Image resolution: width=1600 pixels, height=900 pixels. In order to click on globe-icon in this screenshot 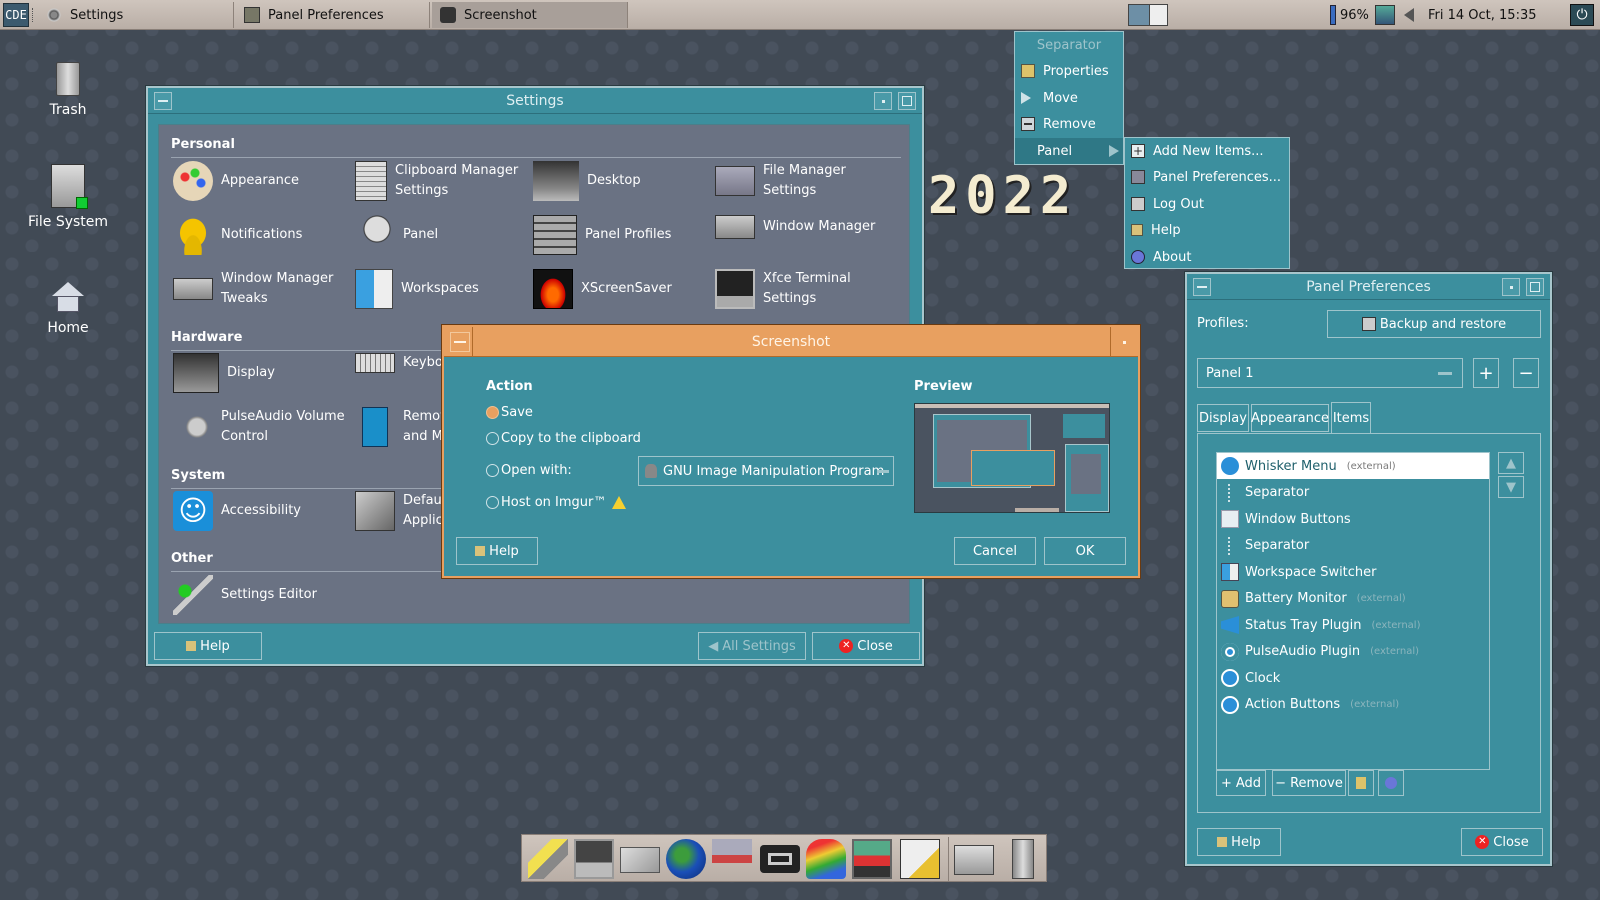, I will do `click(686, 859)`.